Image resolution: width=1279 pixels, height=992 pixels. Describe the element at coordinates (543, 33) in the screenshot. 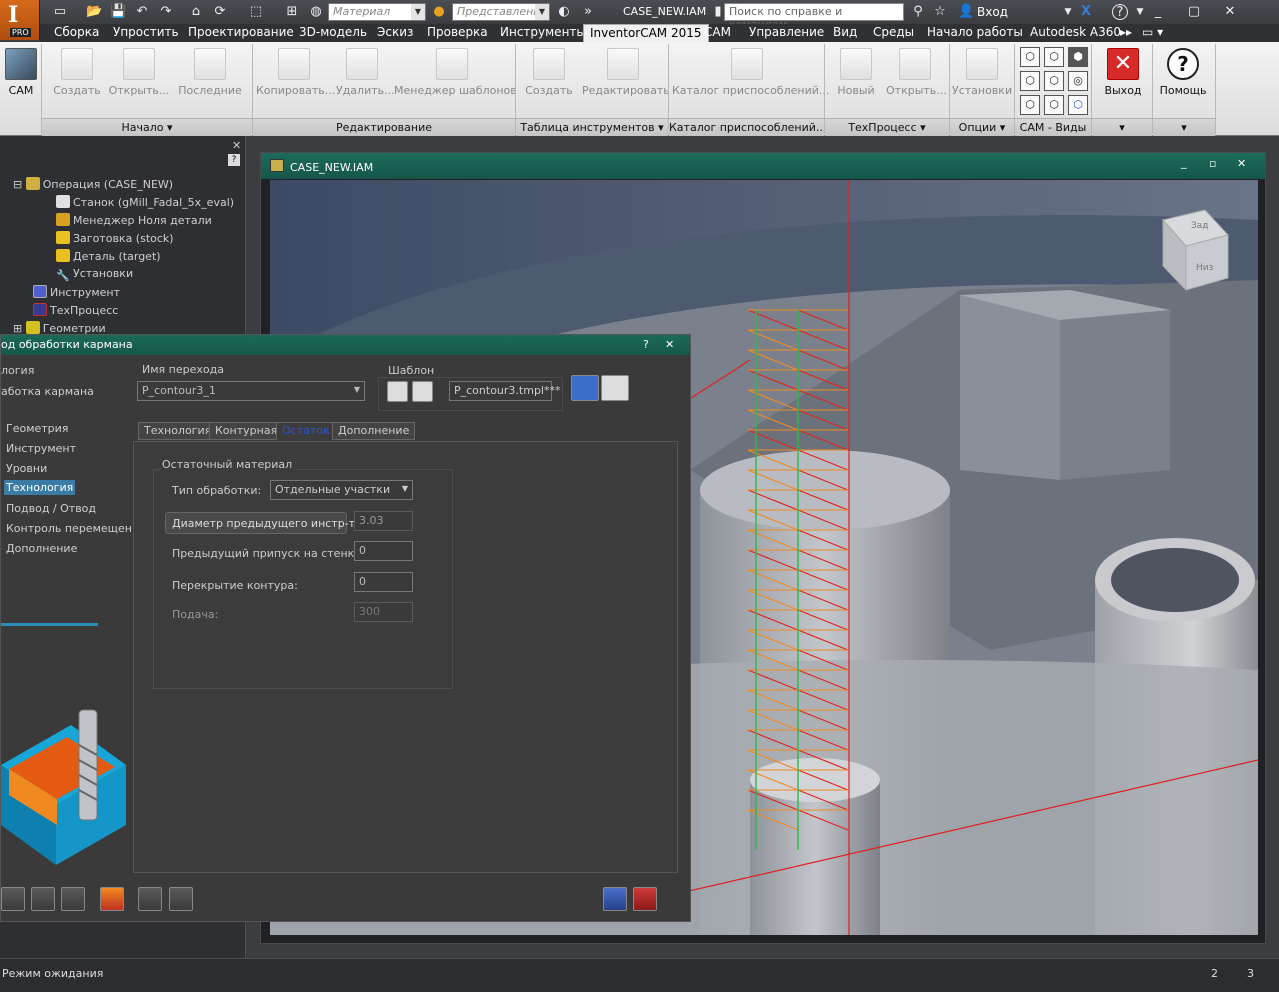

I see `tab-tools: Инструменты` at that location.